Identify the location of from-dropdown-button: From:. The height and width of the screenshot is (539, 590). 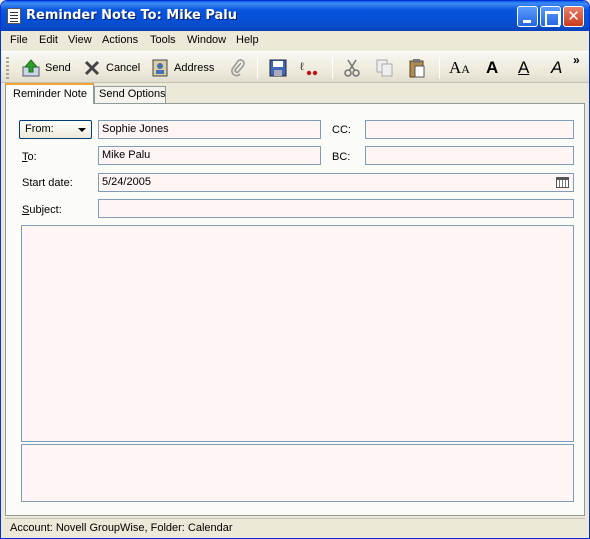
(55, 129).